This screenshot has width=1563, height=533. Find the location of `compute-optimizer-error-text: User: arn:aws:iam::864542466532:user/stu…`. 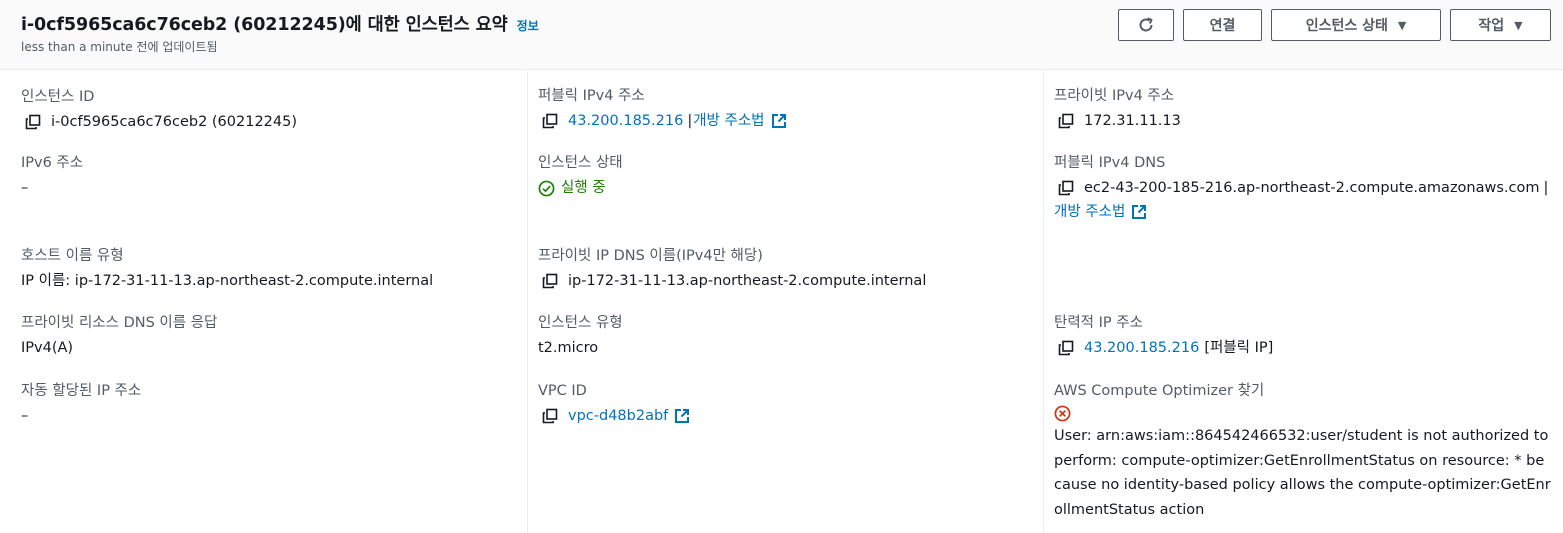

compute-optimizer-error-text: User: arn:aws:iam::864542466532:user/stu… is located at coordinates (1302, 473).